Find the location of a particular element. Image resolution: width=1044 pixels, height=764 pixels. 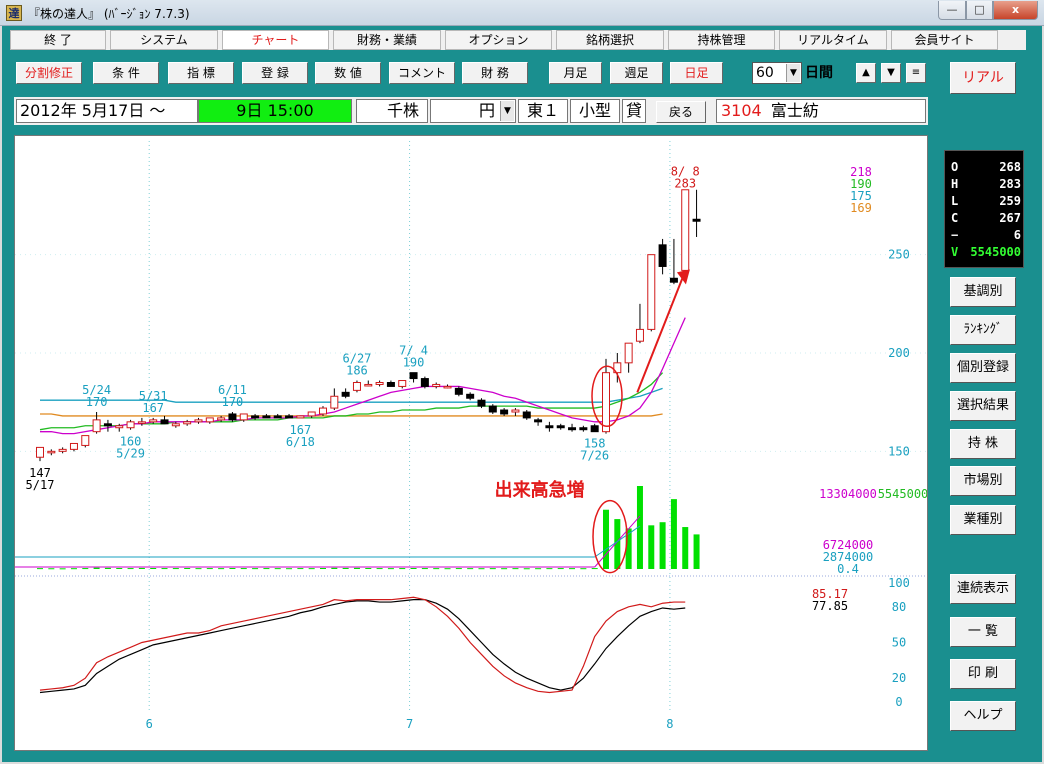

ohlc-row: C 267 is located at coordinates (986, 218).